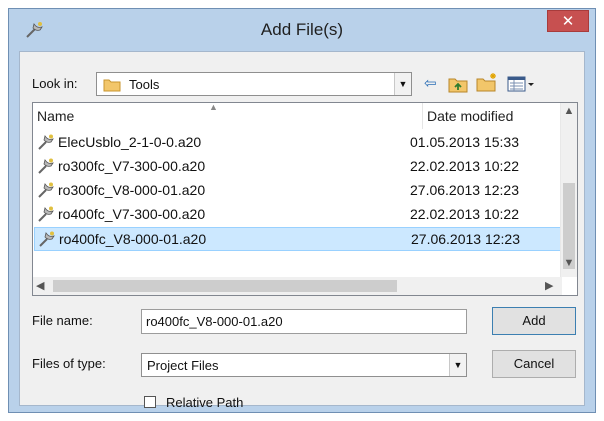  What do you see at coordinates (297, 191) in the screenshot?
I see `file-row: ro300fc_V8-000-01.a20 27.06.2013 12:23` at bounding box center [297, 191].